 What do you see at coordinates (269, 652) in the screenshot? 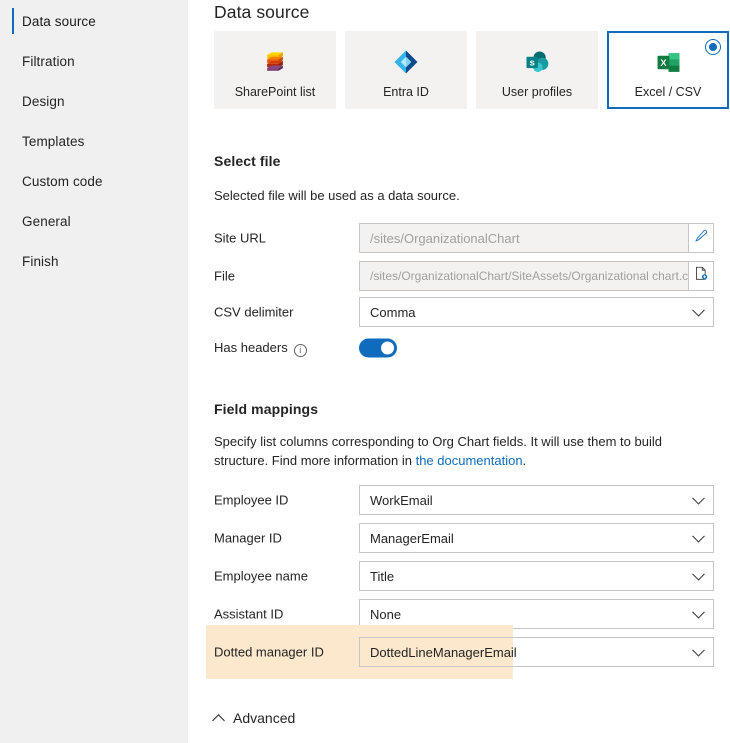
I see `mapping-label: Dotted manager ID` at bounding box center [269, 652].